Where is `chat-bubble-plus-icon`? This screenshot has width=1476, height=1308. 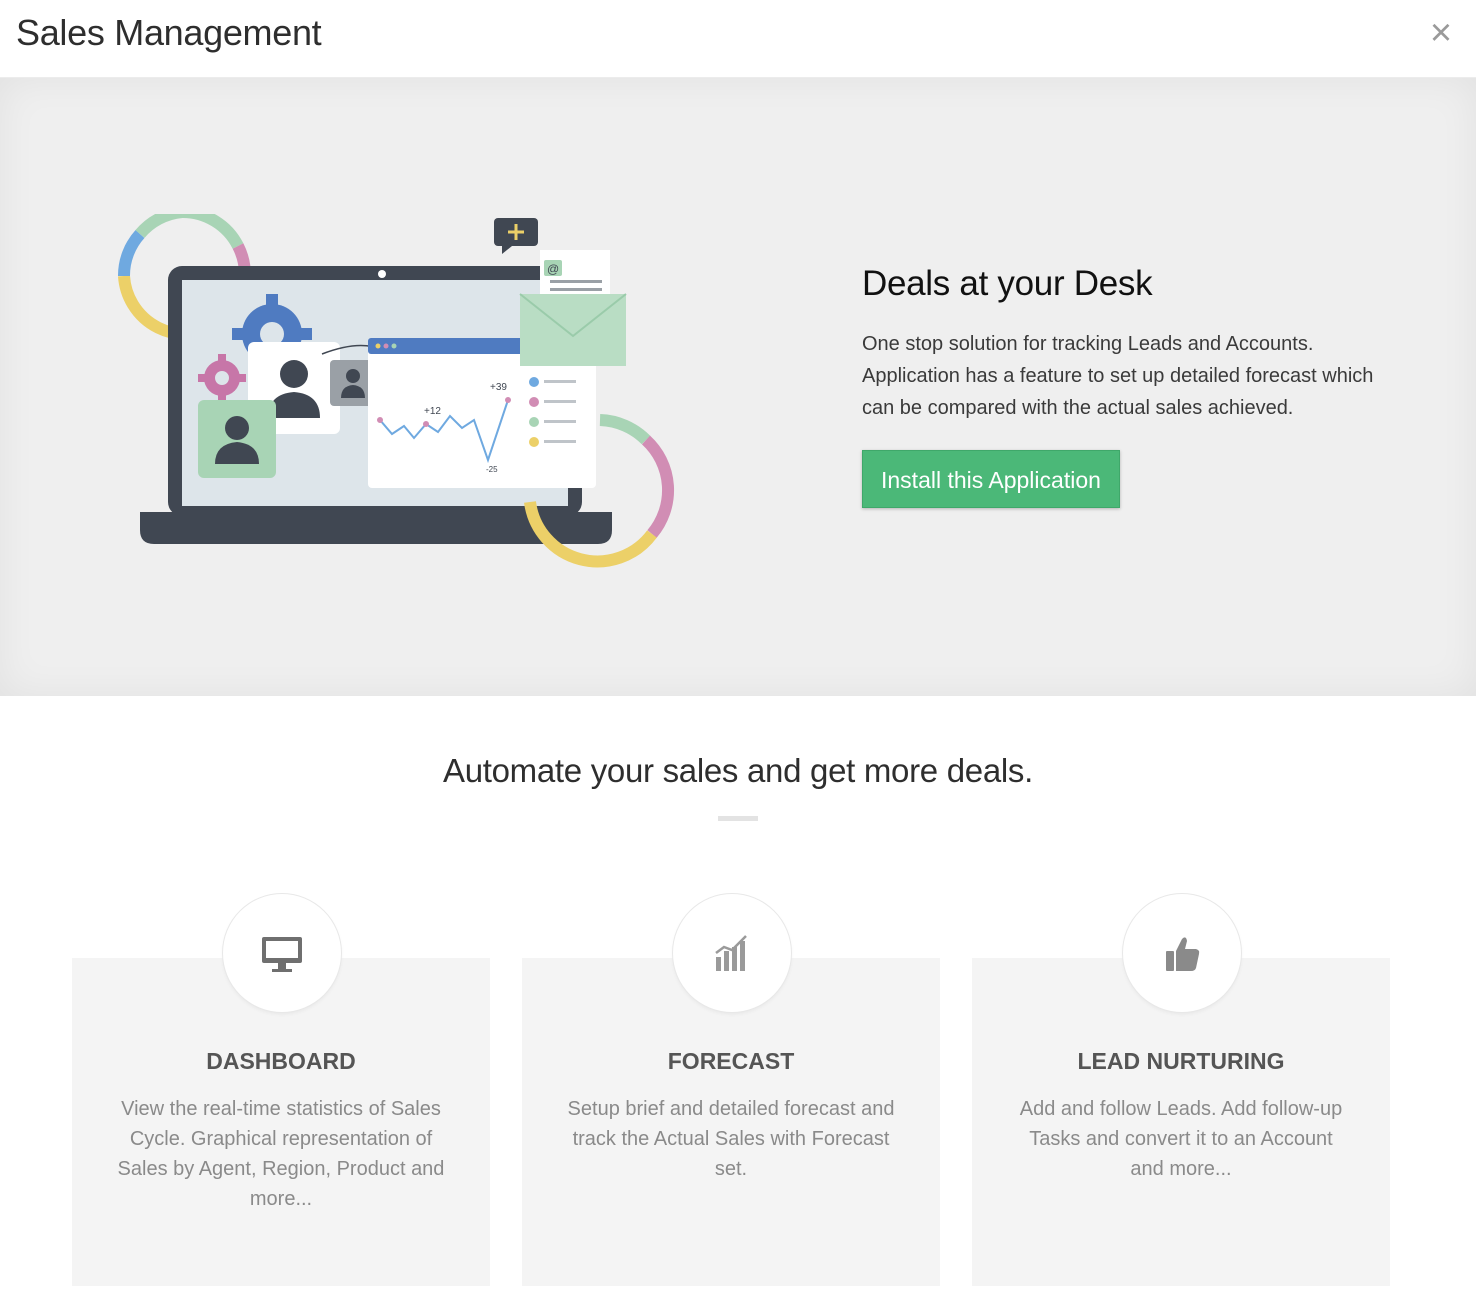 chat-bubble-plus-icon is located at coordinates (516, 236).